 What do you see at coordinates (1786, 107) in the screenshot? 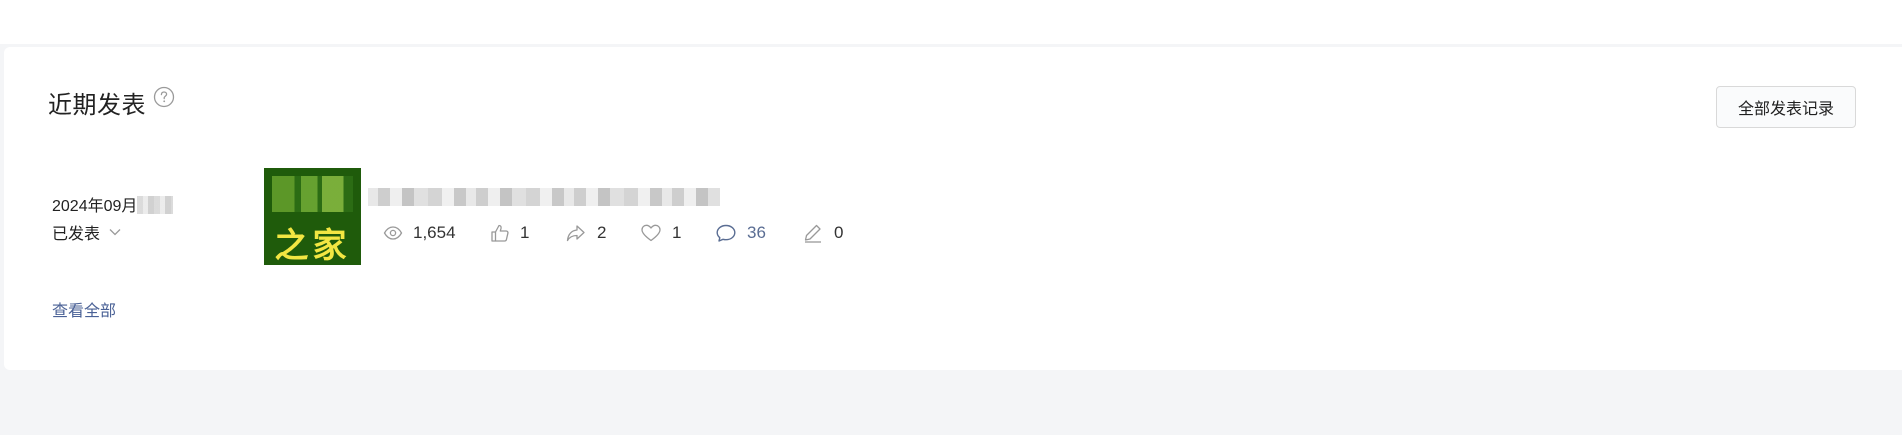
I see `all-records-button: 全部发表记录` at bounding box center [1786, 107].